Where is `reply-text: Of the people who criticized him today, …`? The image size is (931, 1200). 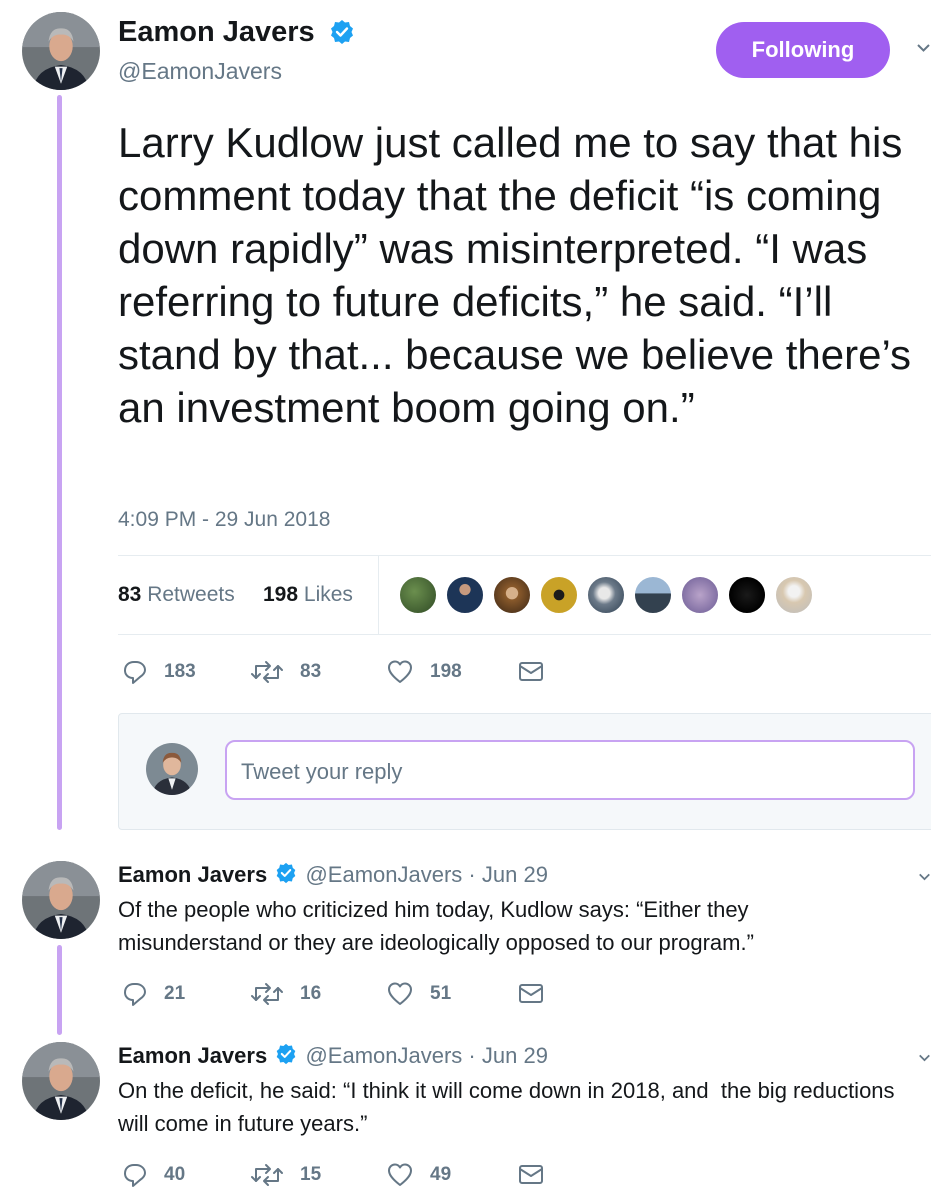 reply-text: Of the people who criticized him today, … is located at coordinates (436, 926).